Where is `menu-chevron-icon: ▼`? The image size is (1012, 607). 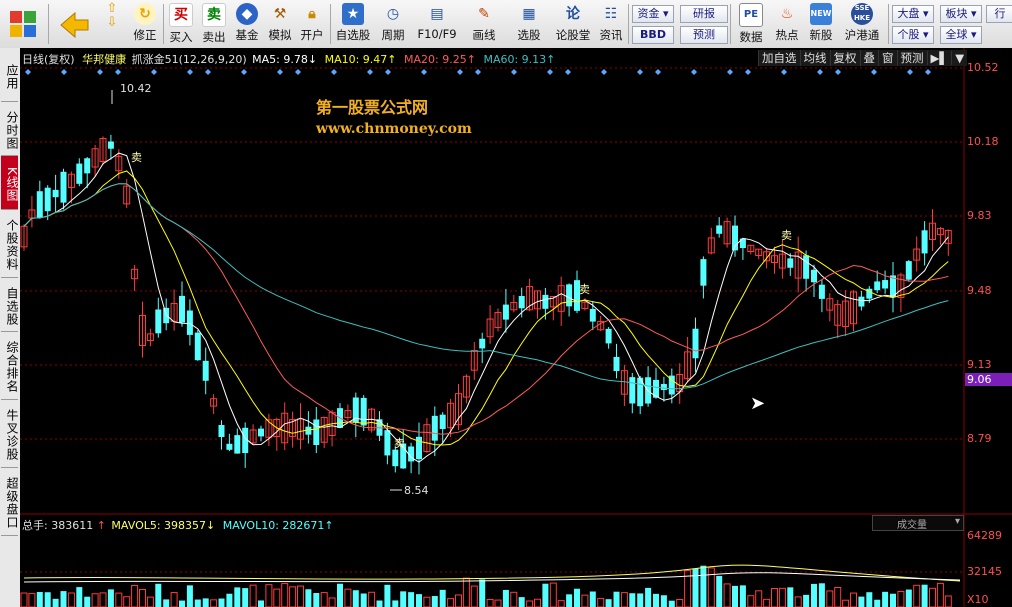 menu-chevron-icon: ▼ is located at coordinates (959, 58).